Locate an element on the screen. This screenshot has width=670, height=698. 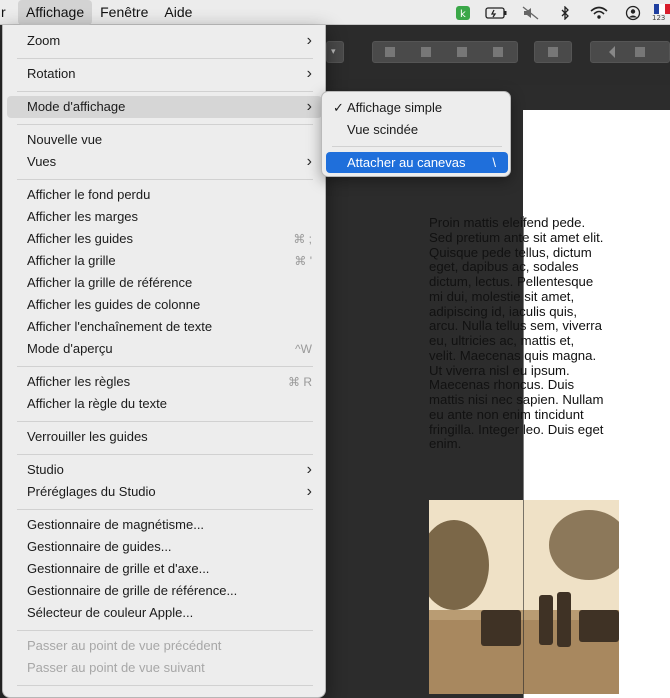
bluetooth-icon is located at coordinates (565, 12).